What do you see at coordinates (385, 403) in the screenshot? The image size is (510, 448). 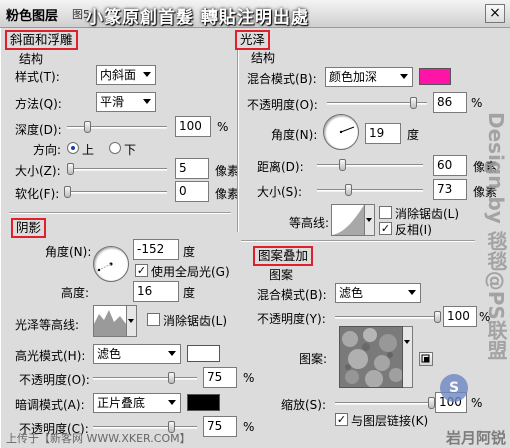 I see `scale-slider` at bounding box center [385, 403].